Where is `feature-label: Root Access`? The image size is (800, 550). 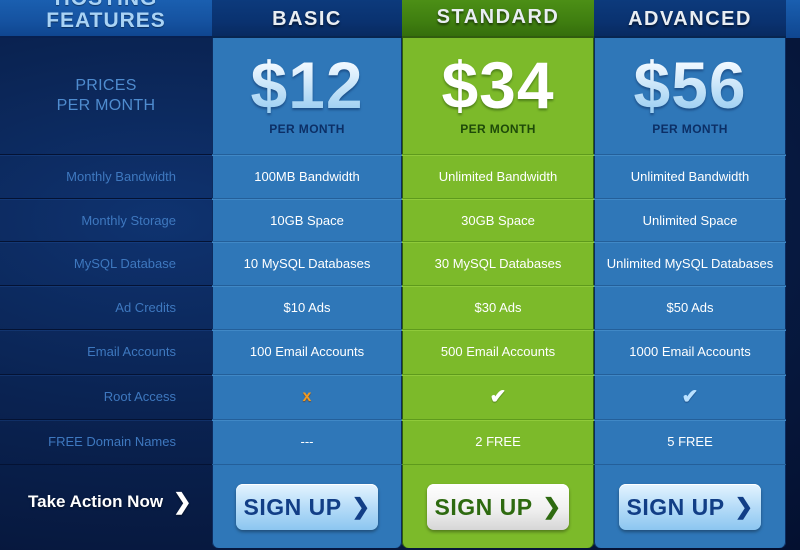 feature-label: Root Access is located at coordinates (139, 396).